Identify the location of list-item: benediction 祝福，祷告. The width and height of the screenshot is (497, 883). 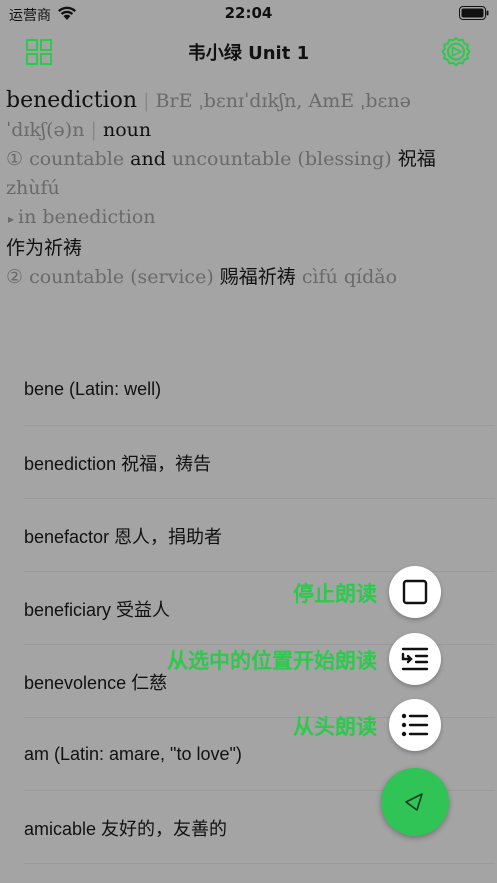
(259, 462).